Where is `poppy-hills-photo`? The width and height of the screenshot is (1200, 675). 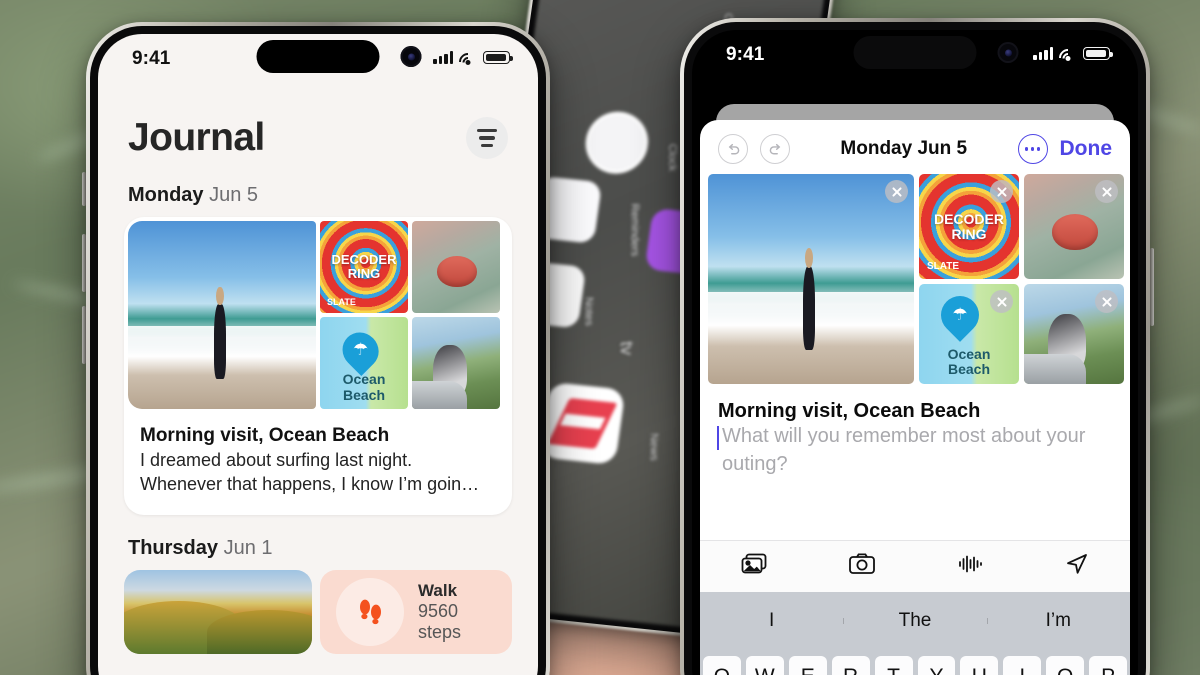
poppy-hills-photo is located at coordinates (218, 611).